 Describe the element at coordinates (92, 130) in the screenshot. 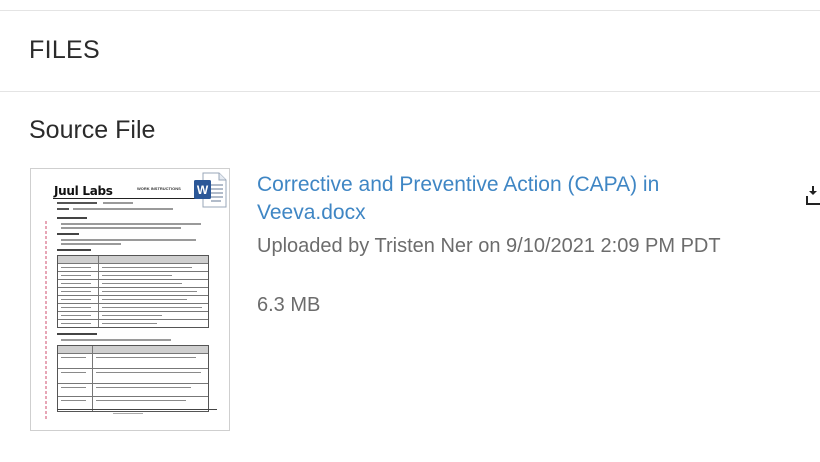

I see `source-file-title: Source File` at that location.